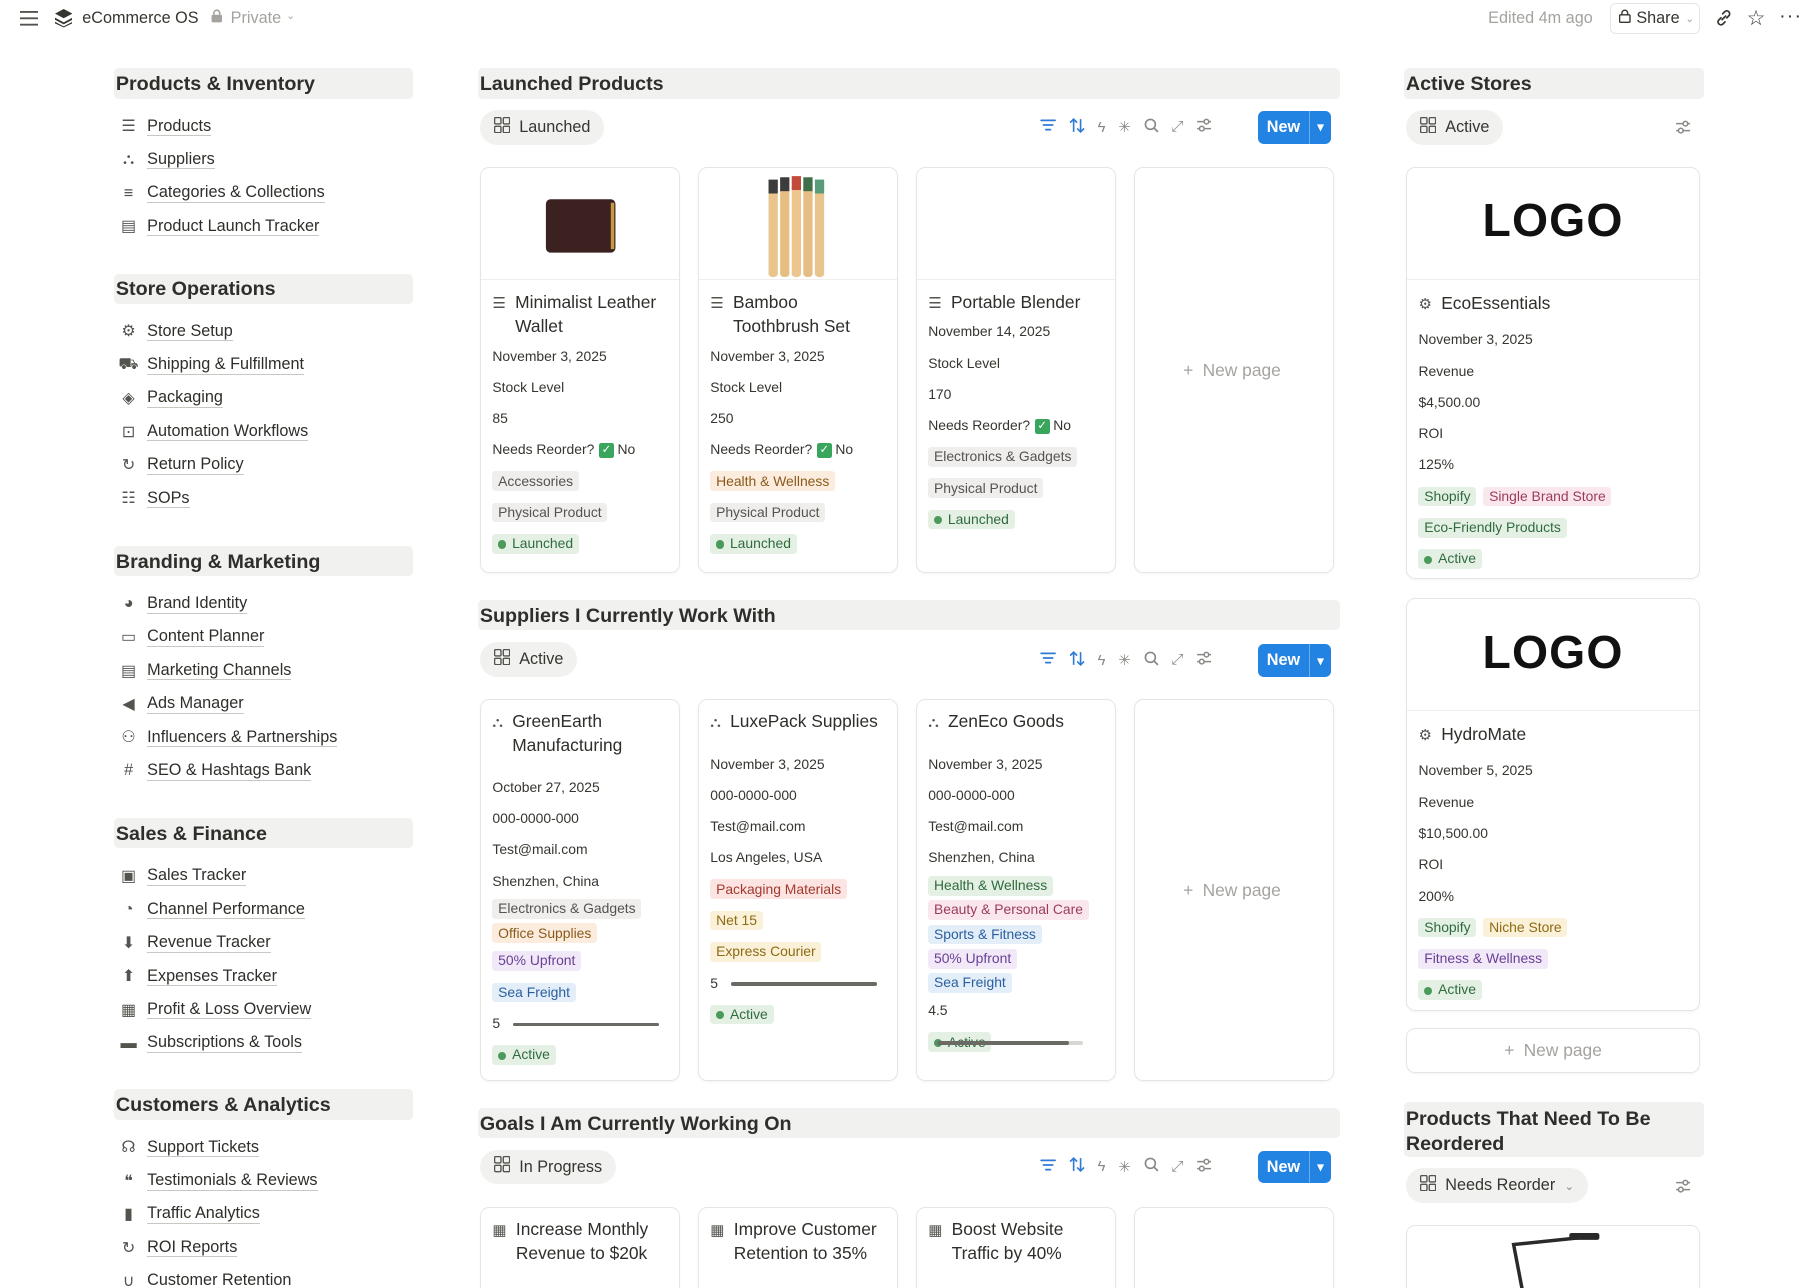 The width and height of the screenshot is (1812, 1288). What do you see at coordinates (182, 876) in the screenshot?
I see `sidebar-item-sales-tracker: ▣ Sales Tracker` at bounding box center [182, 876].